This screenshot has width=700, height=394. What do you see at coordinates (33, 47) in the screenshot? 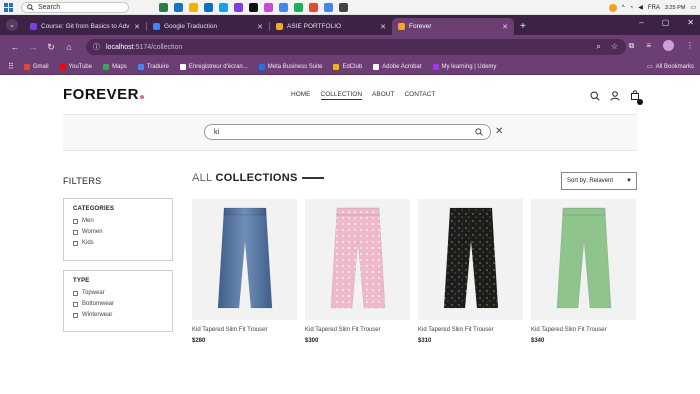
I see `forward-button: →` at bounding box center [33, 47].